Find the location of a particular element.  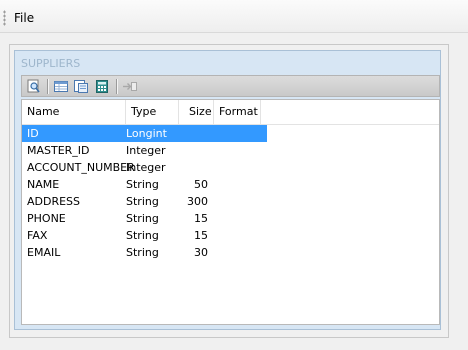

table-row: MASTER_ID Integer is located at coordinates (144, 150).